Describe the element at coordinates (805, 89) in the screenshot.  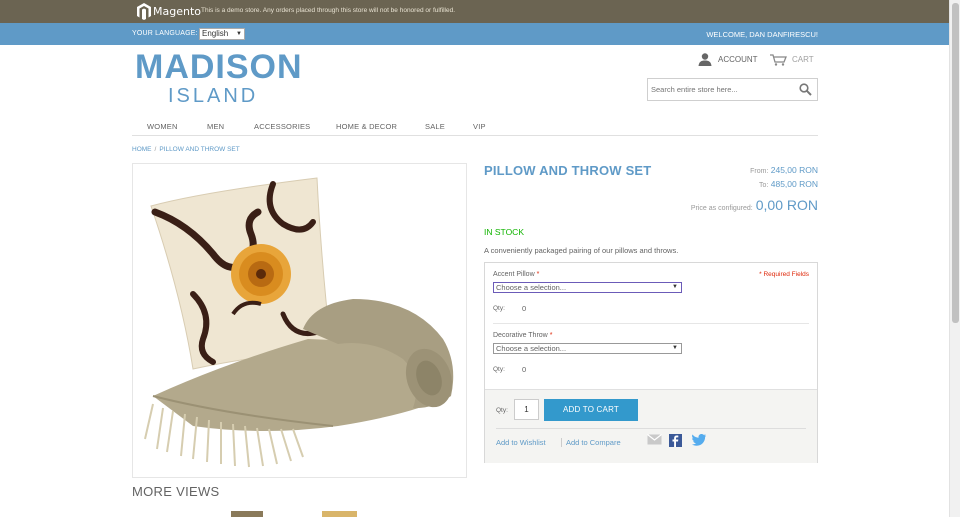
I see `search-icon` at that location.